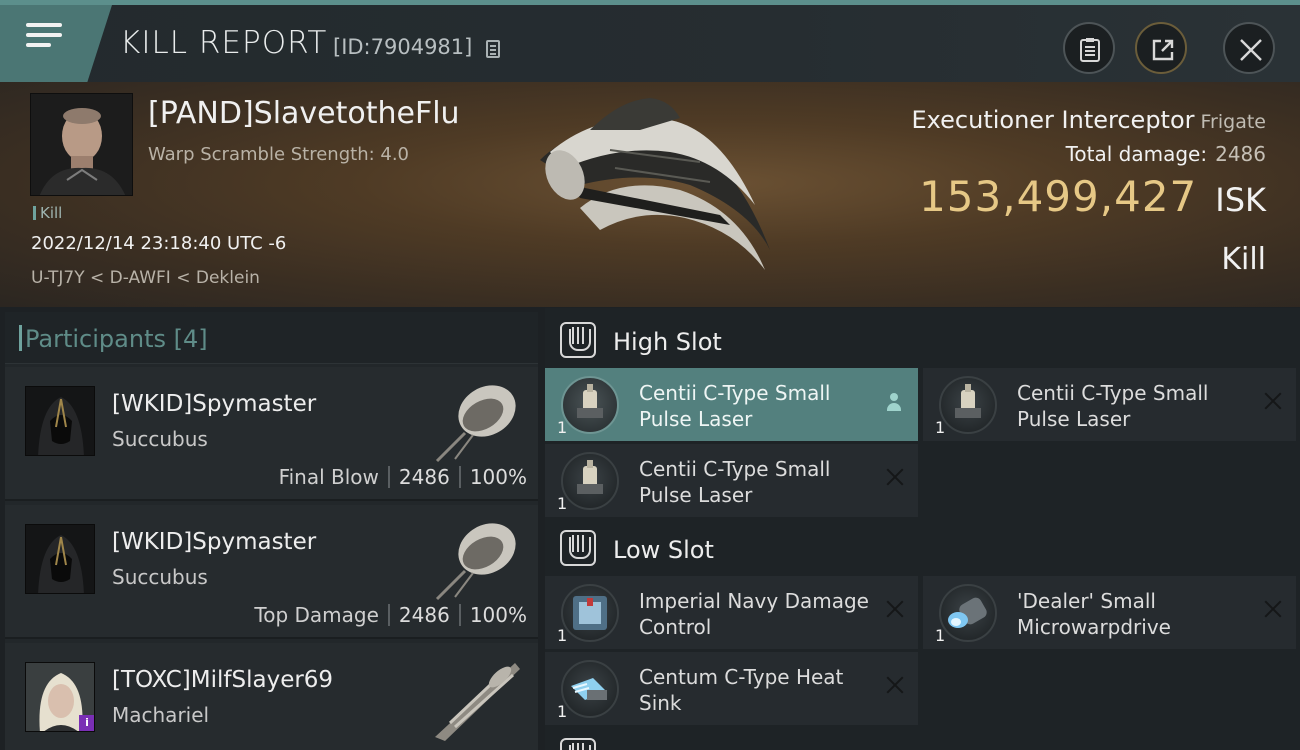  I want to click on kill-id: [ID:7904981], so click(403, 47).